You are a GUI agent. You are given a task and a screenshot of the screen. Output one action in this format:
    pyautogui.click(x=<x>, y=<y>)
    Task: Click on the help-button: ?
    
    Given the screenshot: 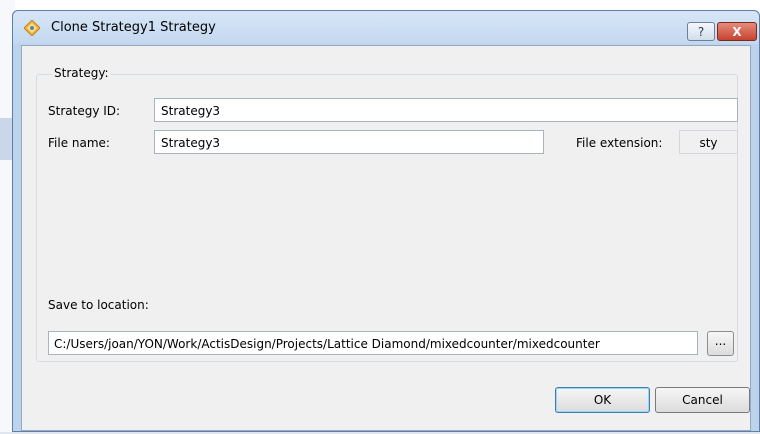 What is the action you would take?
    pyautogui.click(x=701, y=31)
    